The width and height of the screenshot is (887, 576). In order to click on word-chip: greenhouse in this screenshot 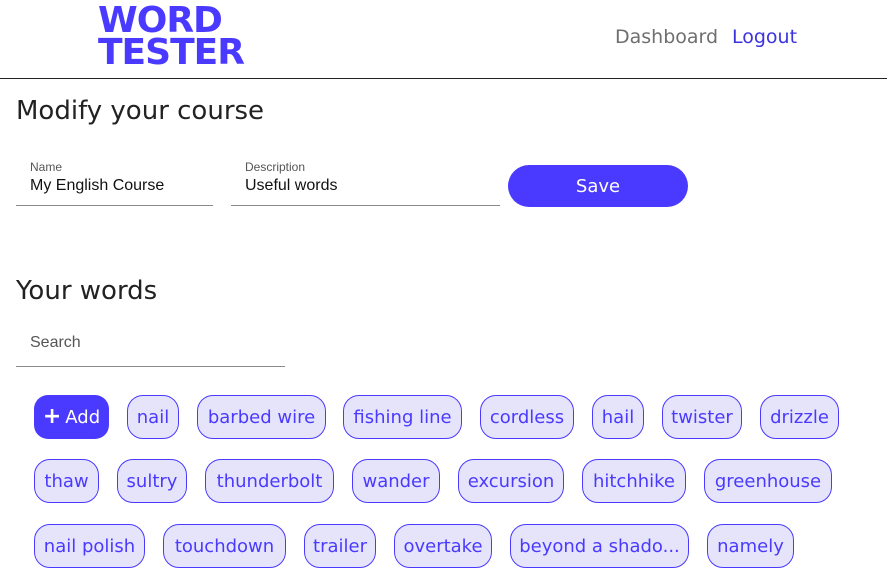, I will do `click(768, 481)`.